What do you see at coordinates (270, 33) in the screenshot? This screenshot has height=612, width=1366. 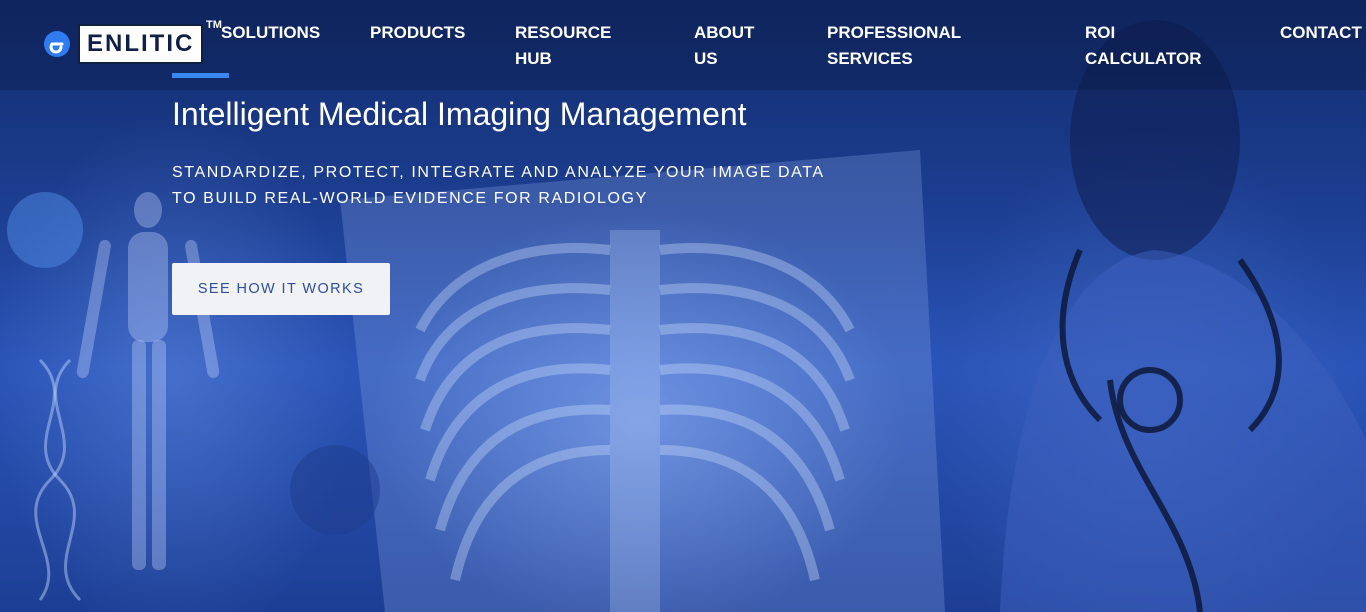 I see `nav-item-solutions: SOLUTIONS` at bounding box center [270, 33].